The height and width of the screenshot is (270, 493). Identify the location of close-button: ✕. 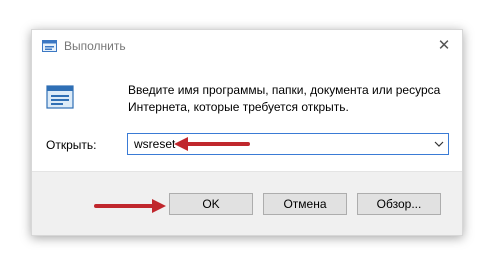
(444, 46).